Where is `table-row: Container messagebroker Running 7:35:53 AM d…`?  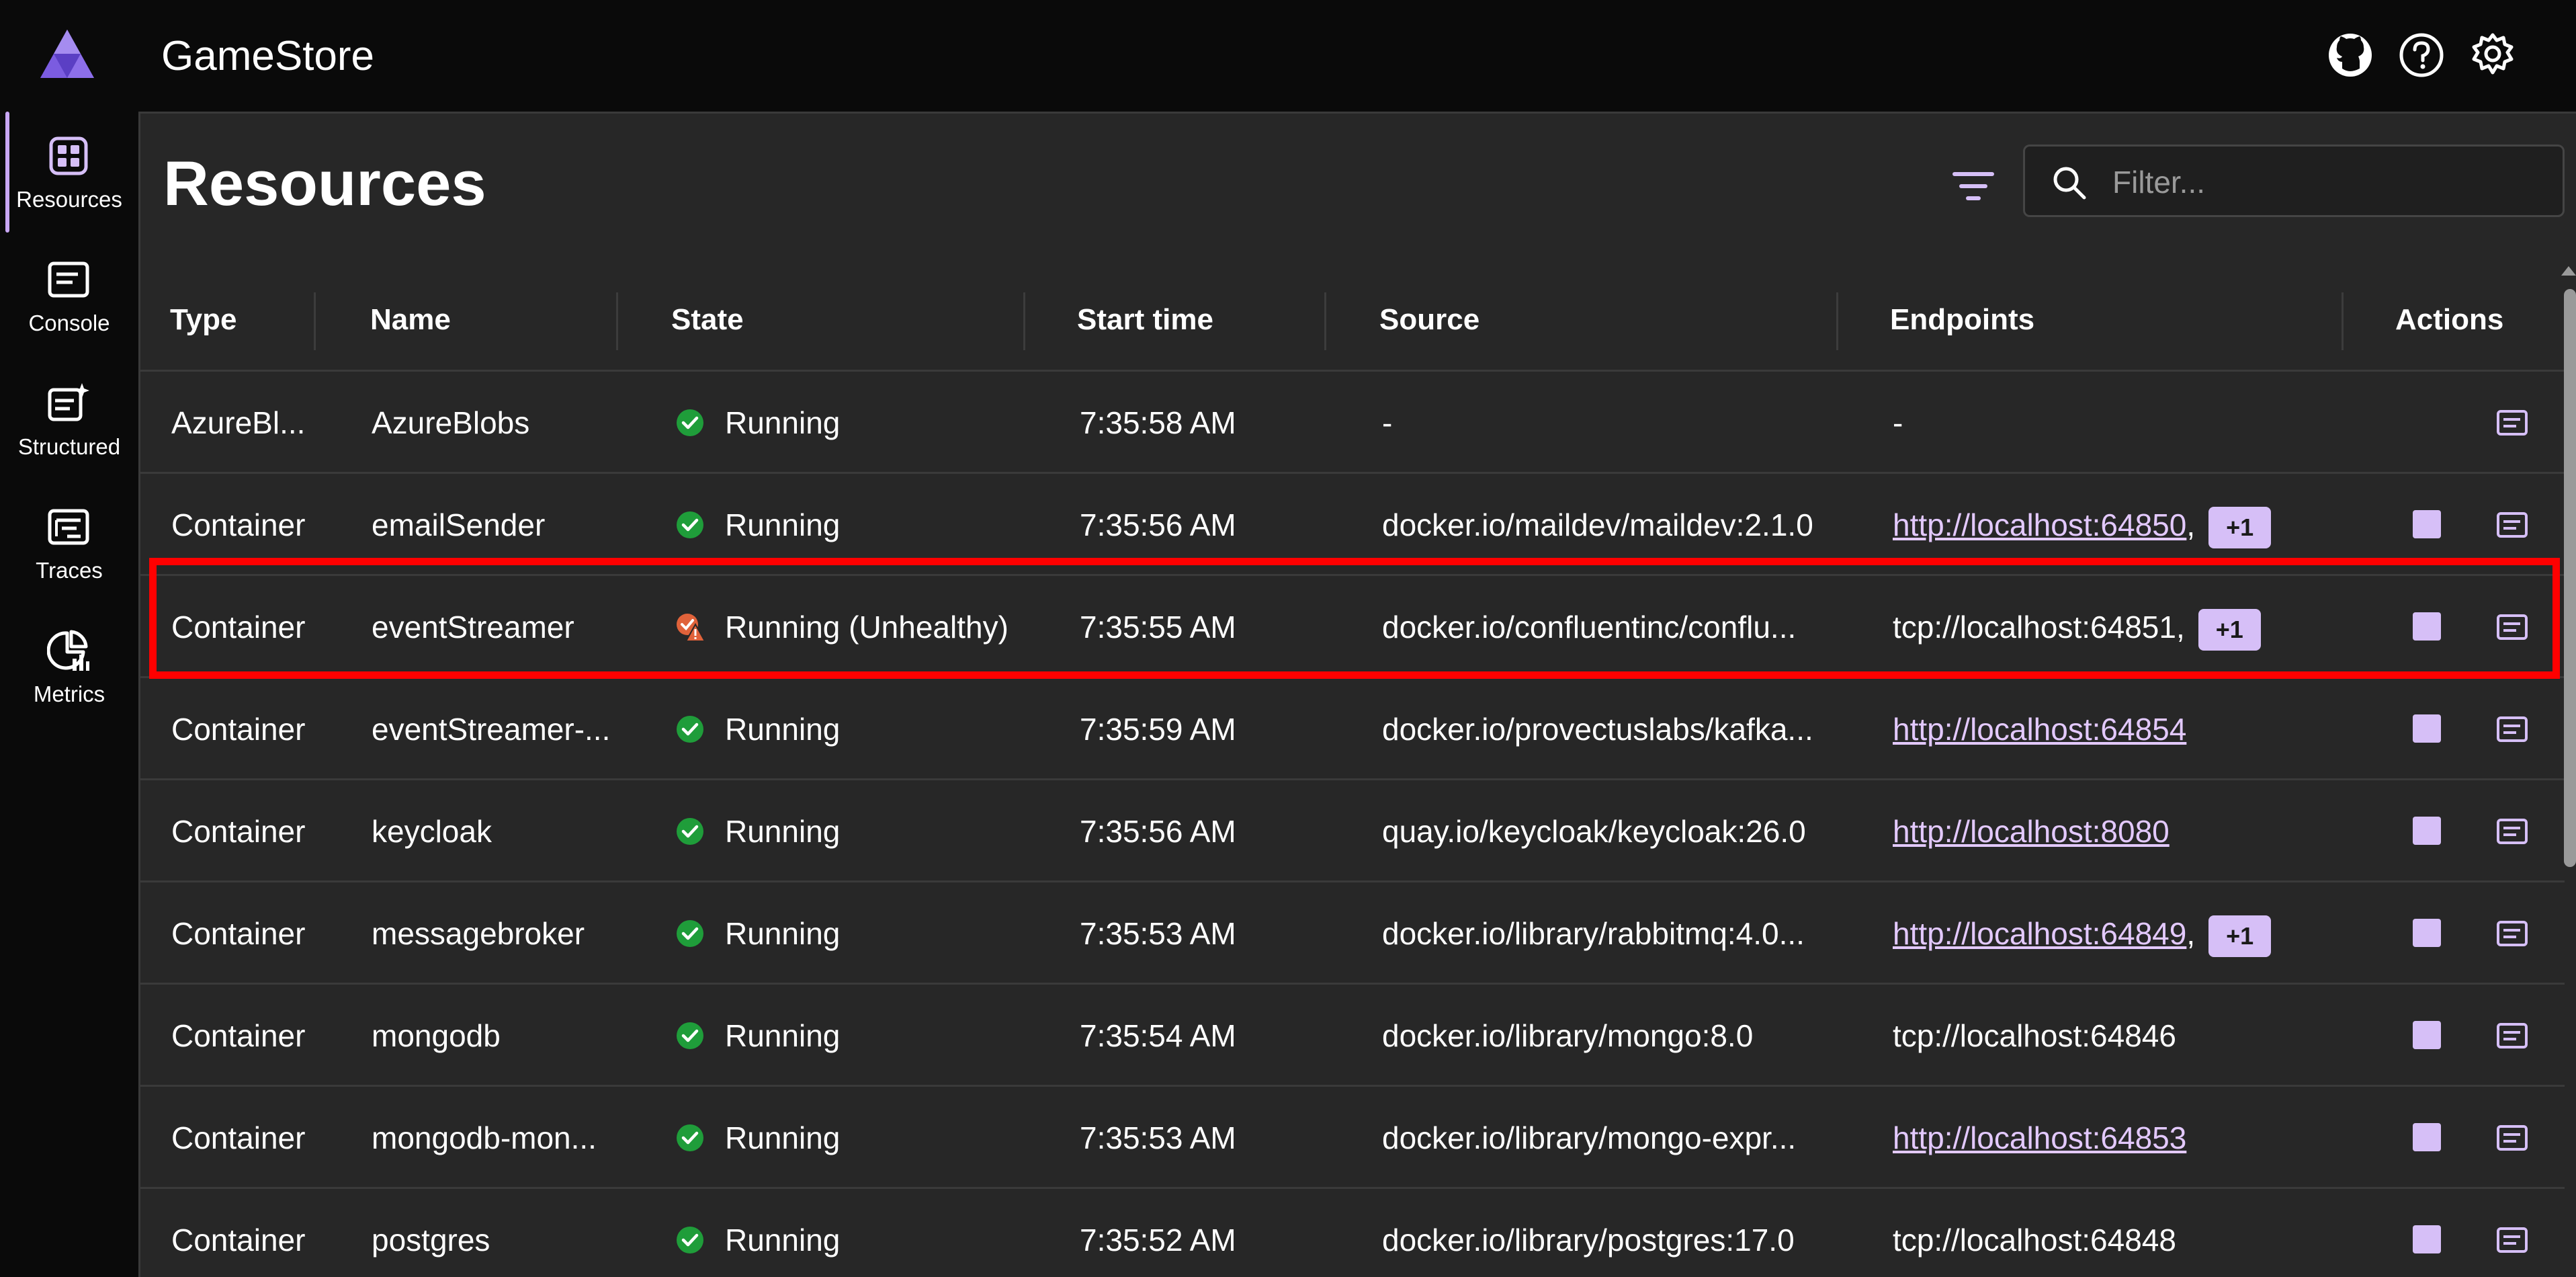
table-row: Container messagebroker Running 7:35:53 AM d… is located at coordinates (1352, 934).